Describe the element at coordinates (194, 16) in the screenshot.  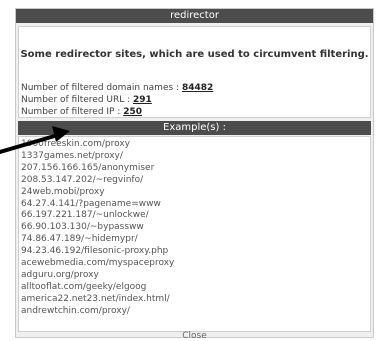
I see `dialog-title: redirector` at that location.